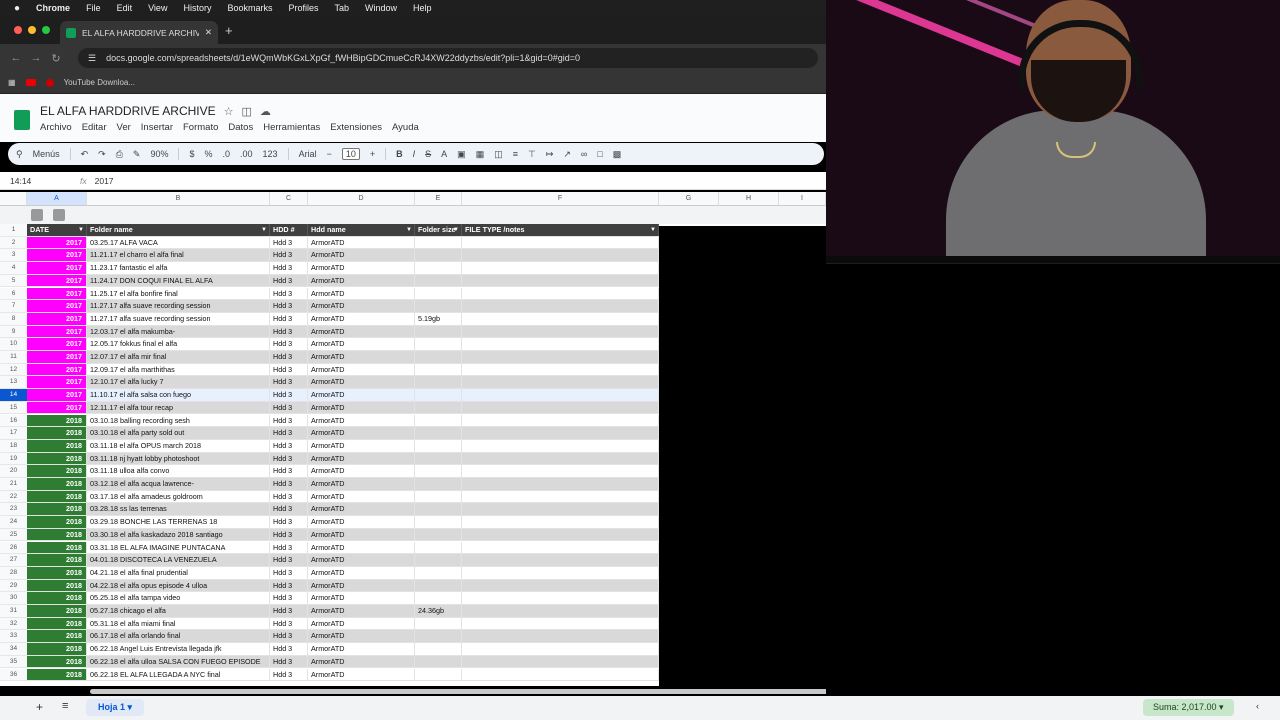  What do you see at coordinates (13, 199) in the screenshot?
I see `select-all-corner` at bounding box center [13, 199].